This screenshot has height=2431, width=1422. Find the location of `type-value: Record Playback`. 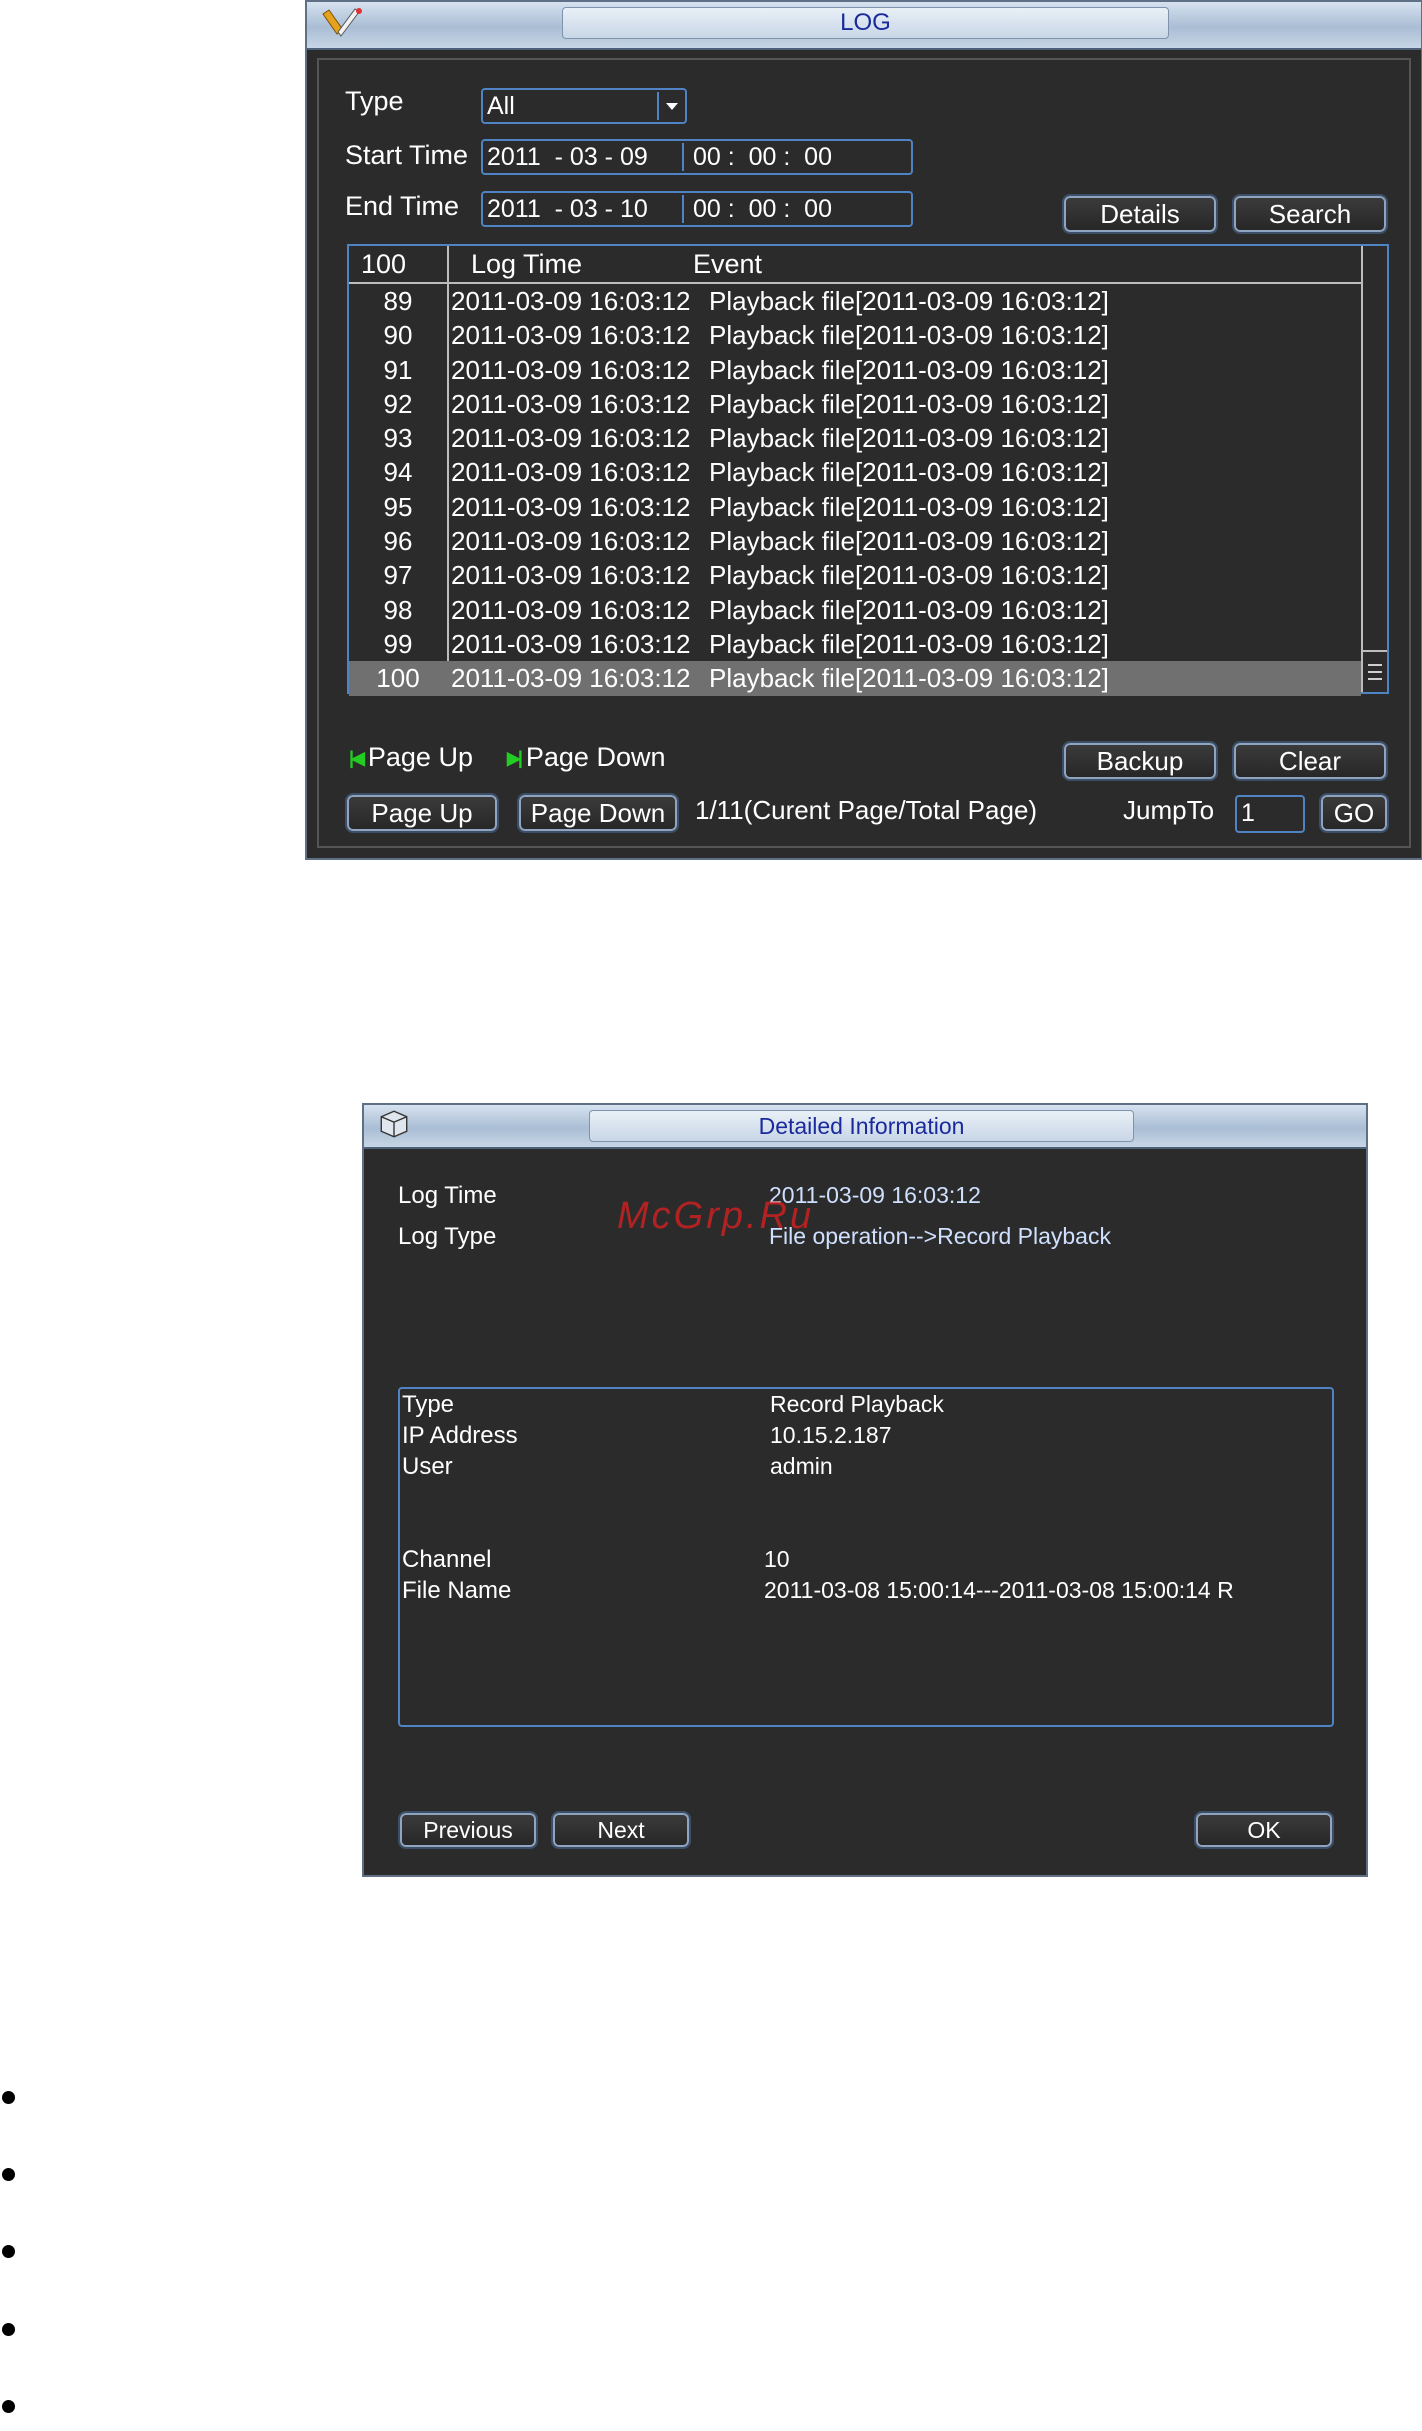

type-value: Record Playback is located at coordinates (857, 1404).